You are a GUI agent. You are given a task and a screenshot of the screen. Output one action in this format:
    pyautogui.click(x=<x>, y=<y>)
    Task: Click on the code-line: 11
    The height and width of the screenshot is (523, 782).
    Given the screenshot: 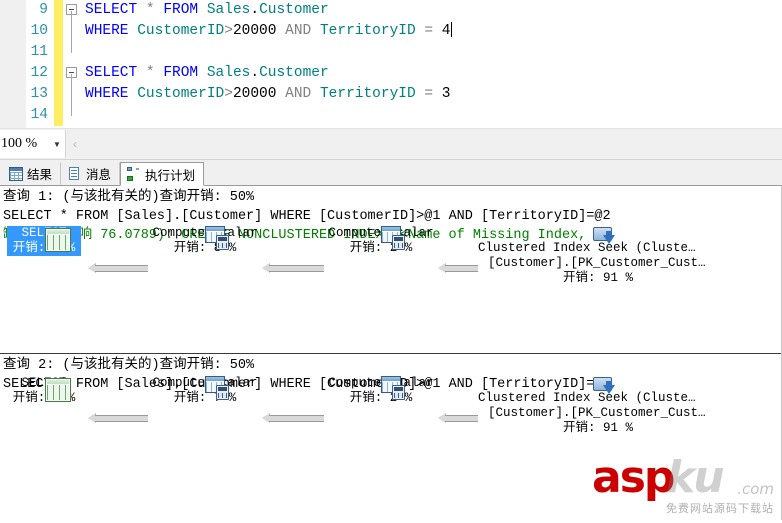 What is the action you would take?
    pyautogui.click(x=391, y=52)
    